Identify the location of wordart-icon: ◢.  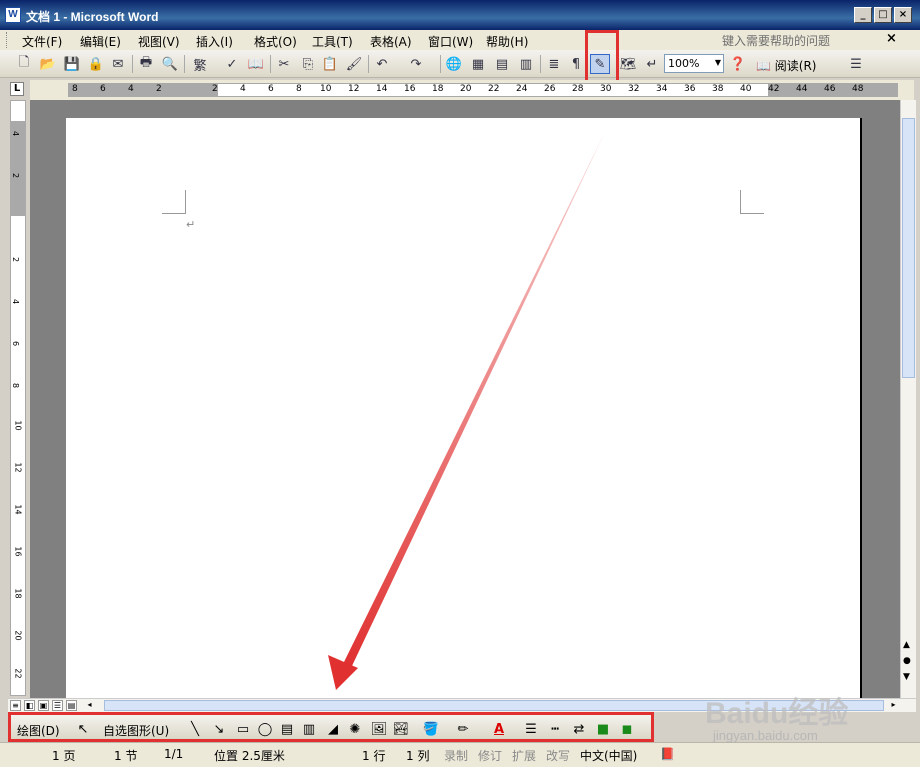
(333, 729).